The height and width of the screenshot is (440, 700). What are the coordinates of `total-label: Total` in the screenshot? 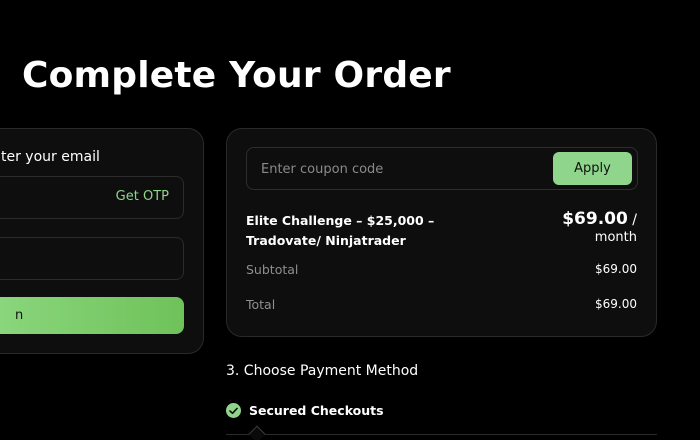 It's located at (261, 304).